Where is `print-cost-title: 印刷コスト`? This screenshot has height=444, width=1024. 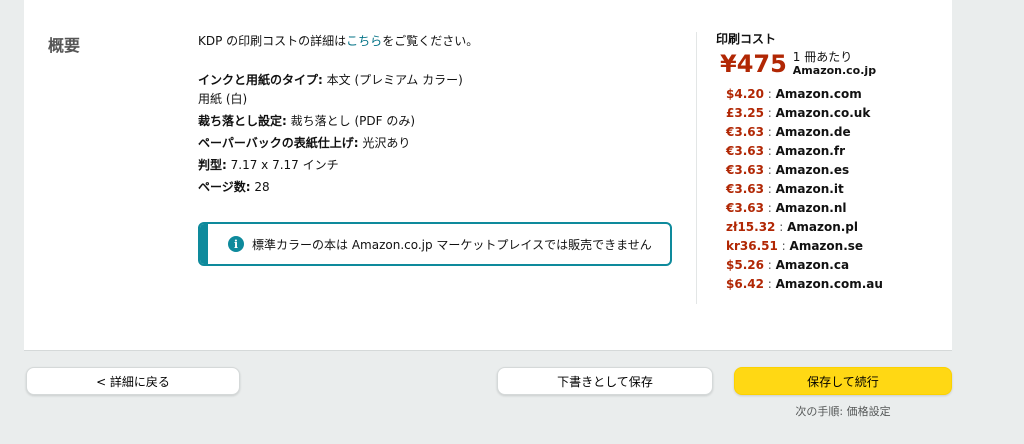 print-cost-title: 印刷コスト is located at coordinates (746, 39).